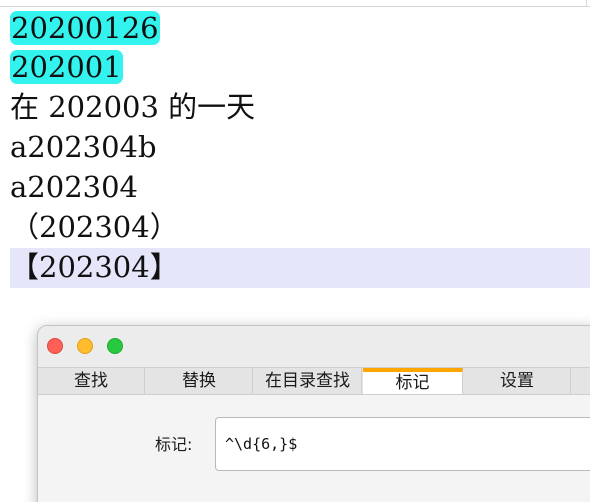 The height and width of the screenshot is (502, 590). Describe the element at coordinates (83, 147) in the screenshot. I see `editor-line-4: a202304b` at that location.